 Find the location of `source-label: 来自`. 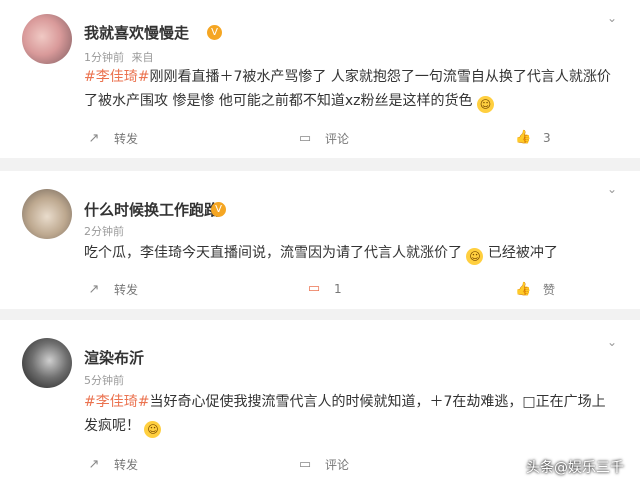

source-label: 来自 is located at coordinates (142, 57).